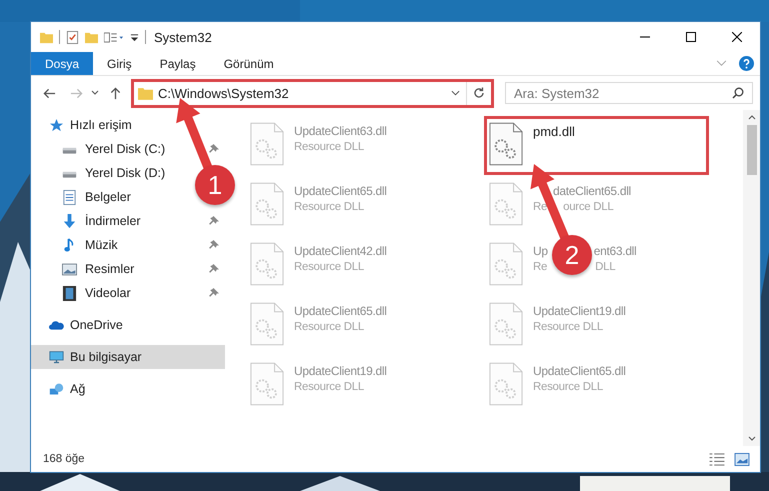 The width and height of the screenshot is (769, 491). Describe the element at coordinates (96, 325) in the screenshot. I see `sidebar-label: OneDrive` at that location.